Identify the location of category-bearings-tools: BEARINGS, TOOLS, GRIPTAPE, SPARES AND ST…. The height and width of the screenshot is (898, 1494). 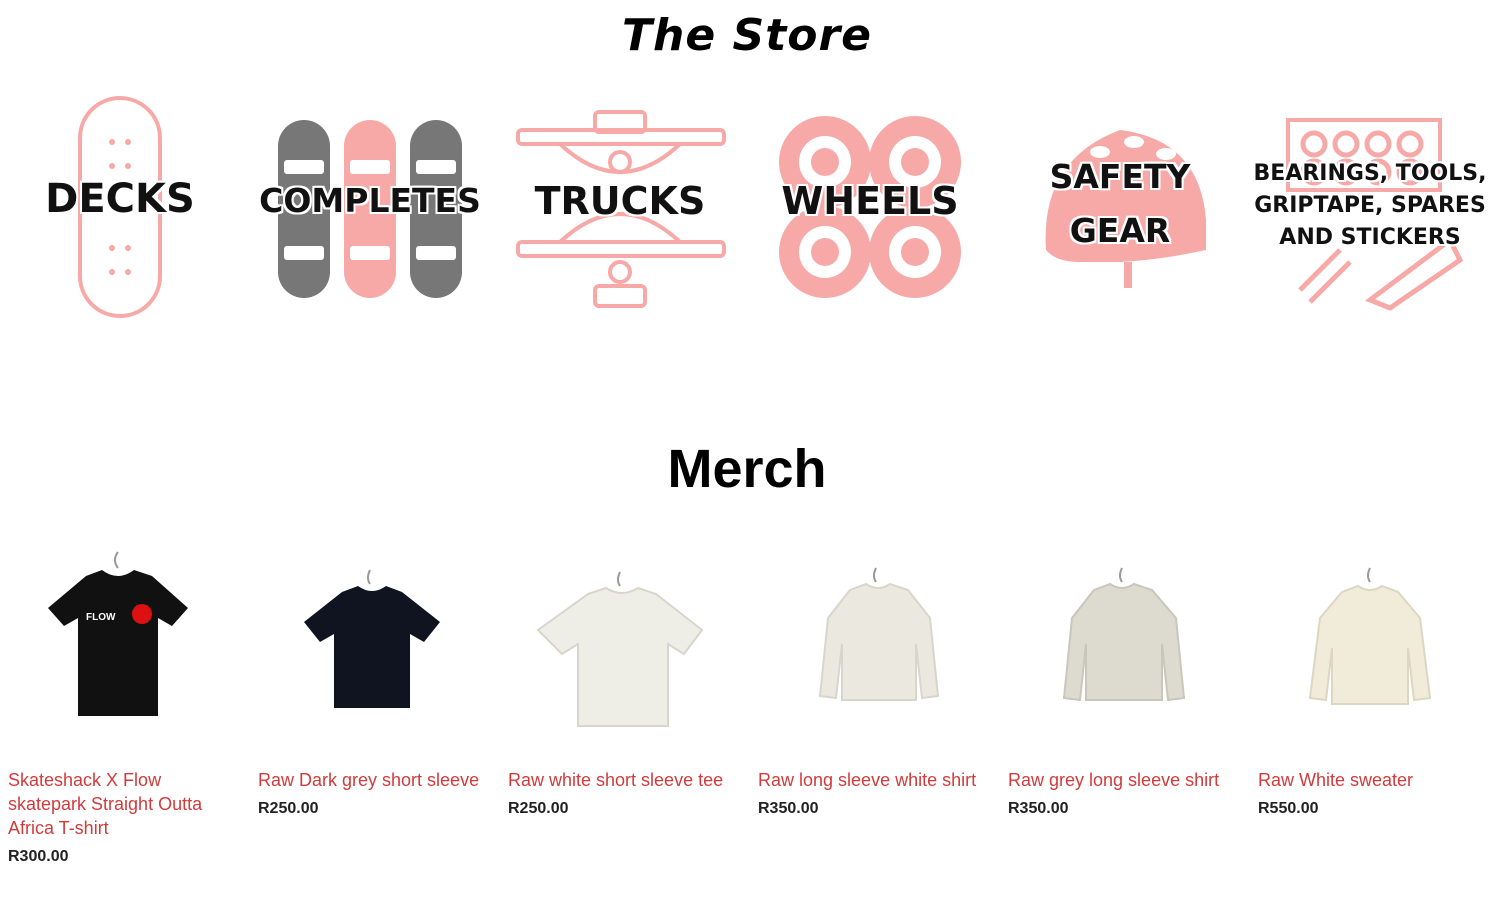
(1370, 210).